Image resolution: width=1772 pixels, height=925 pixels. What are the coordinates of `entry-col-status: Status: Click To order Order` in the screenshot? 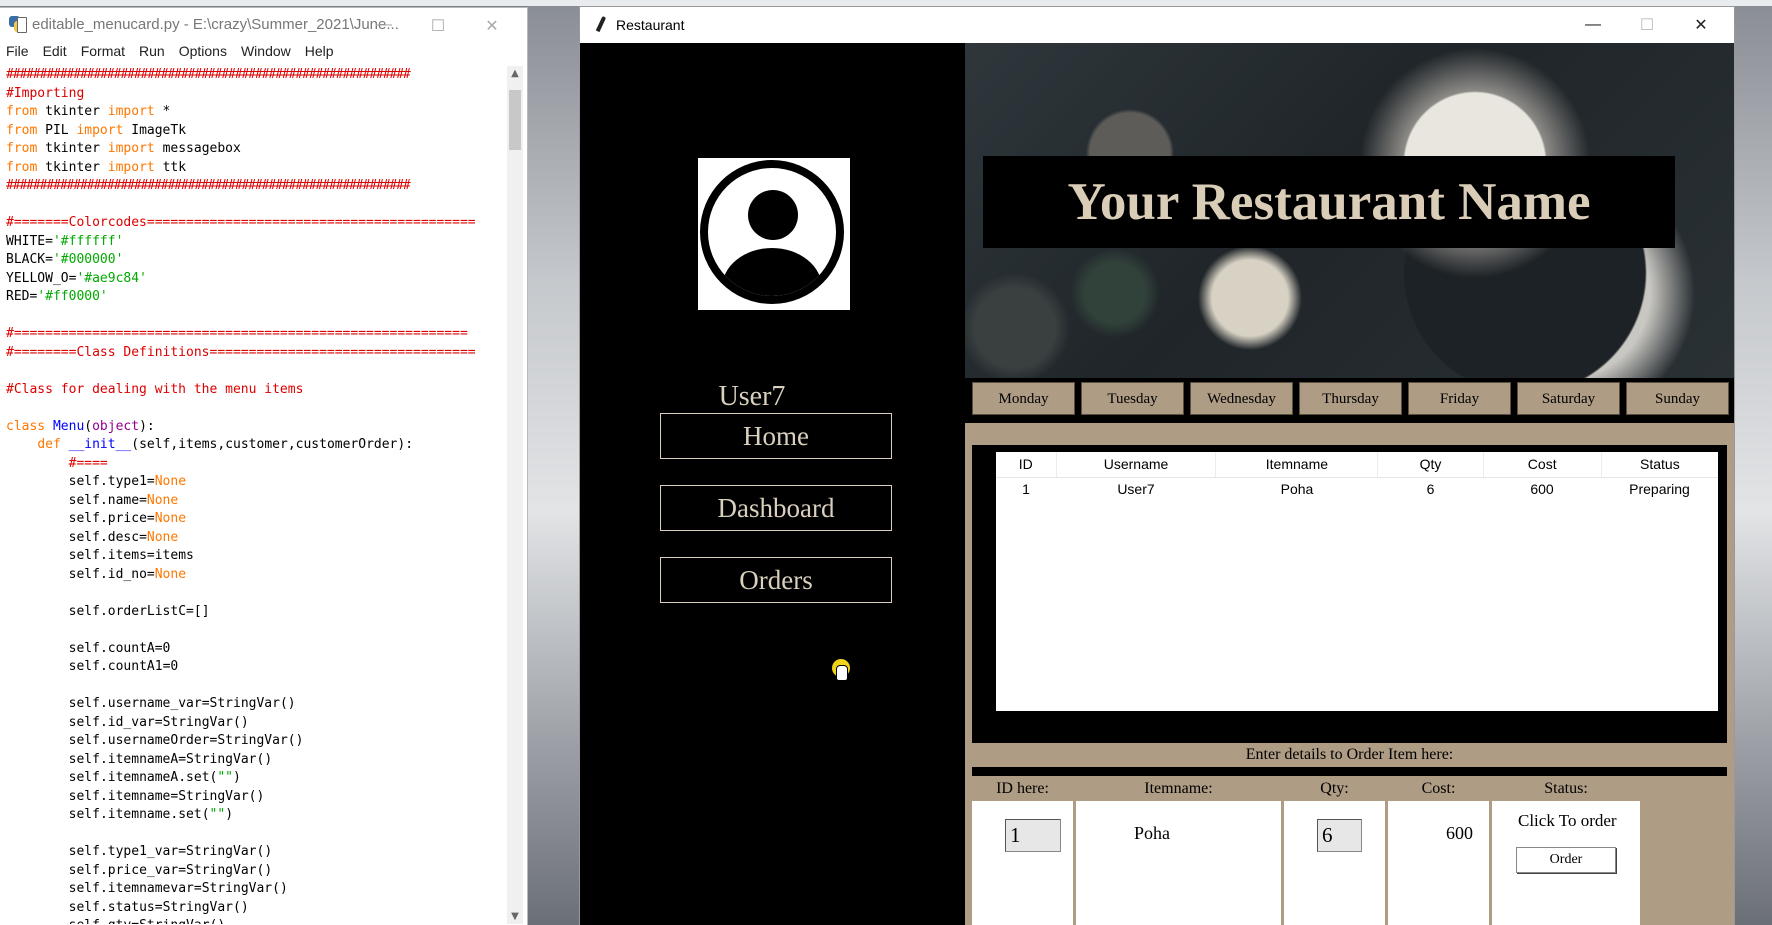 It's located at (1566, 850).